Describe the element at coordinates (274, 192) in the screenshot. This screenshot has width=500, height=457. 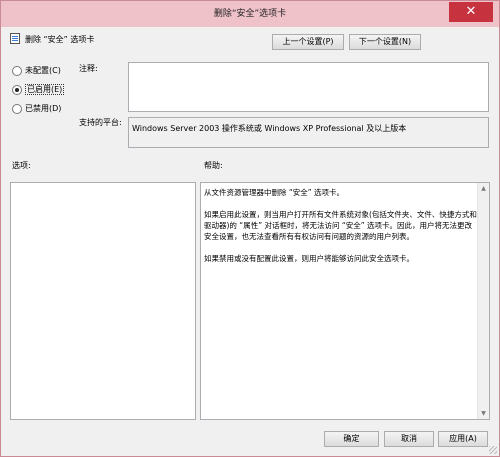
I see `help-paragraph: 从文件资源管理器中删除 “安全” 选项卡。` at that location.